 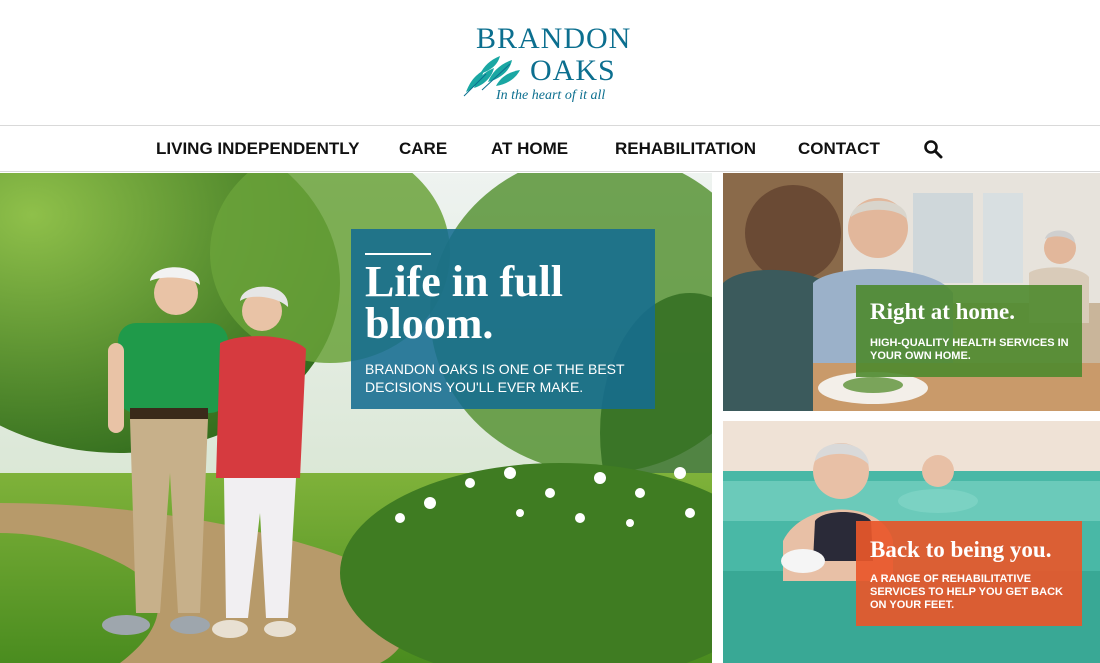 What do you see at coordinates (685, 149) in the screenshot?
I see `nav-item-rehabilitation: REHABILITATION` at bounding box center [685, 149].